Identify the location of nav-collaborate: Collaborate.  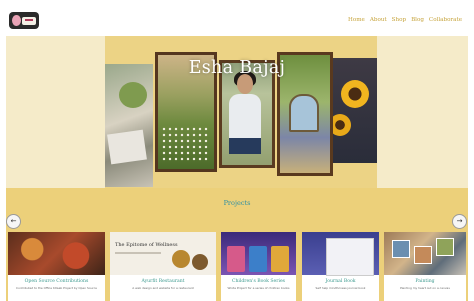
(445, 20).